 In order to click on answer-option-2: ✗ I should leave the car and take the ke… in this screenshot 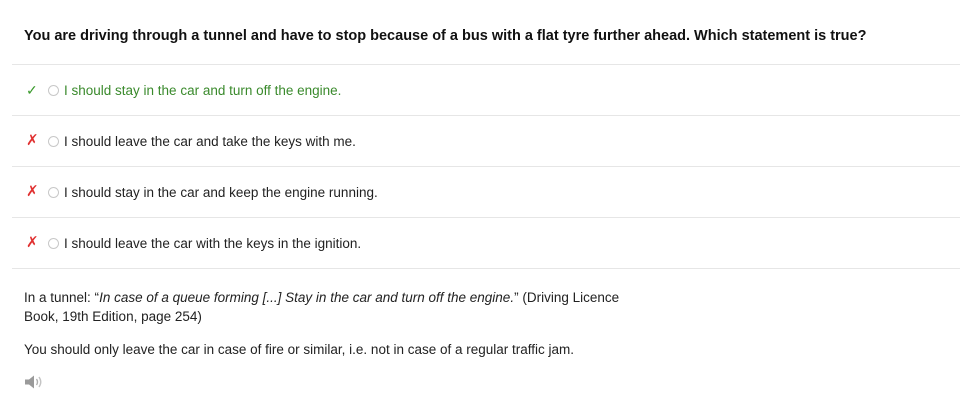, I will do `click(486, 141)`.